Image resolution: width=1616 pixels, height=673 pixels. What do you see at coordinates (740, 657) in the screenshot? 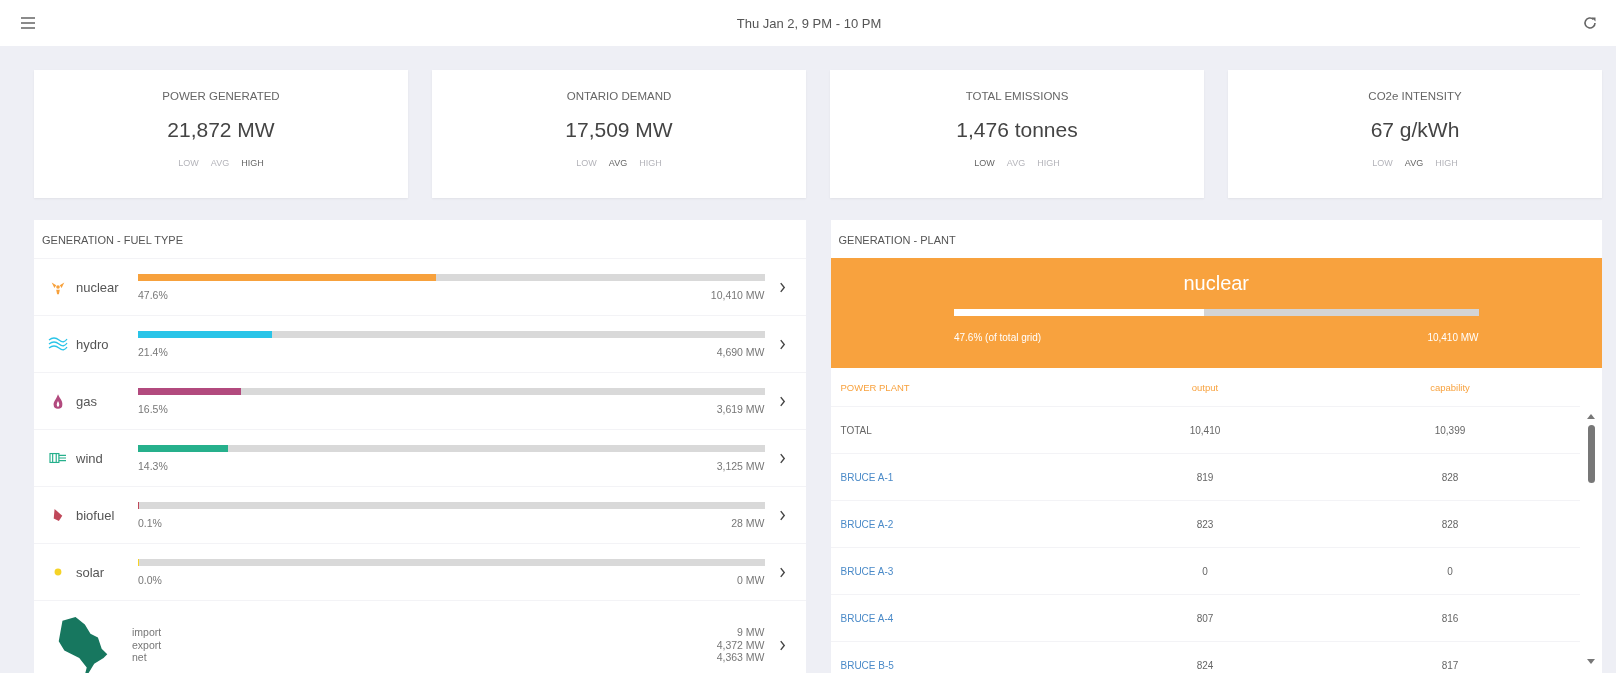
I see `trade-value: 4,363 MW` at bounding box center [740, 657].